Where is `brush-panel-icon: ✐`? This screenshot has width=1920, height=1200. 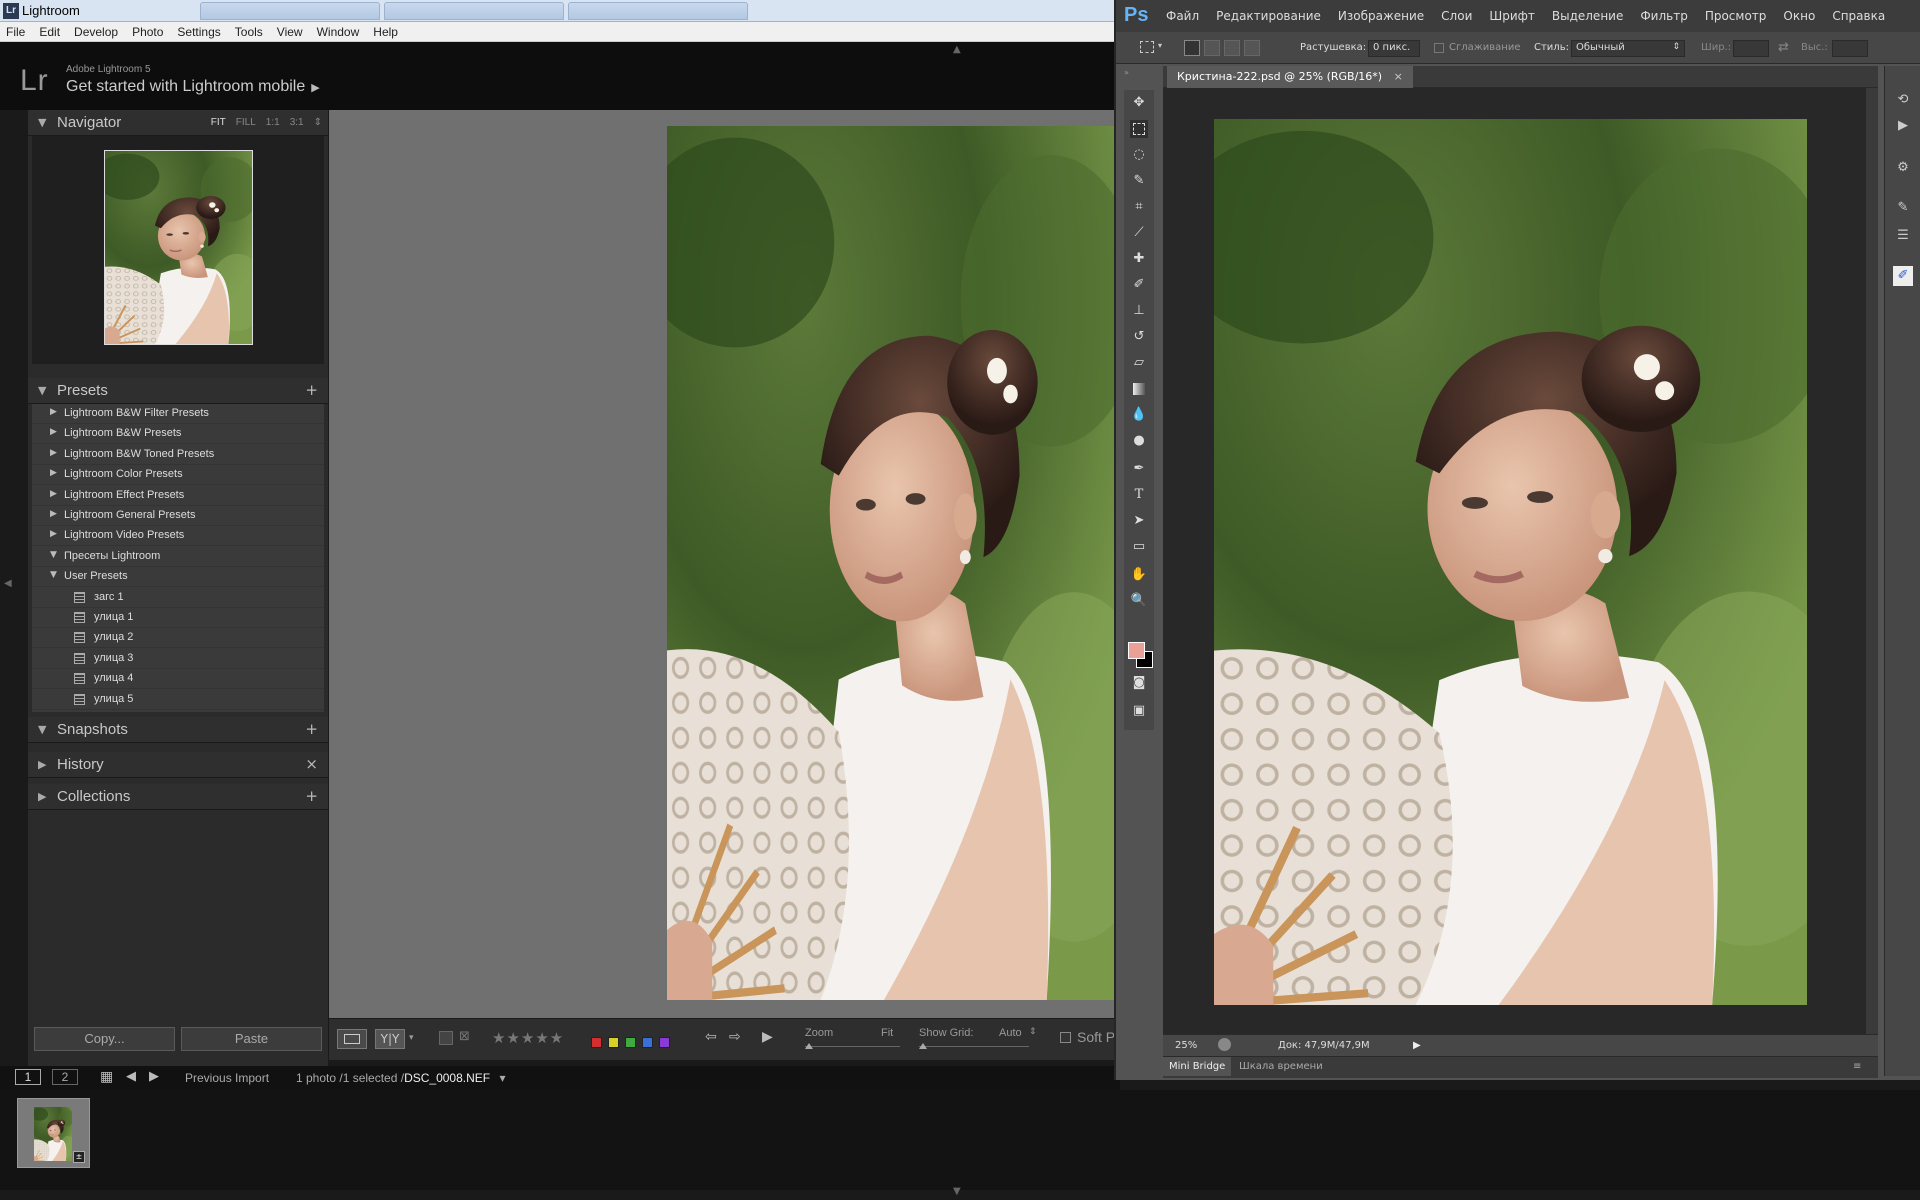 brush-panel-icon: ✐ is located at coordinates (1903, 276).